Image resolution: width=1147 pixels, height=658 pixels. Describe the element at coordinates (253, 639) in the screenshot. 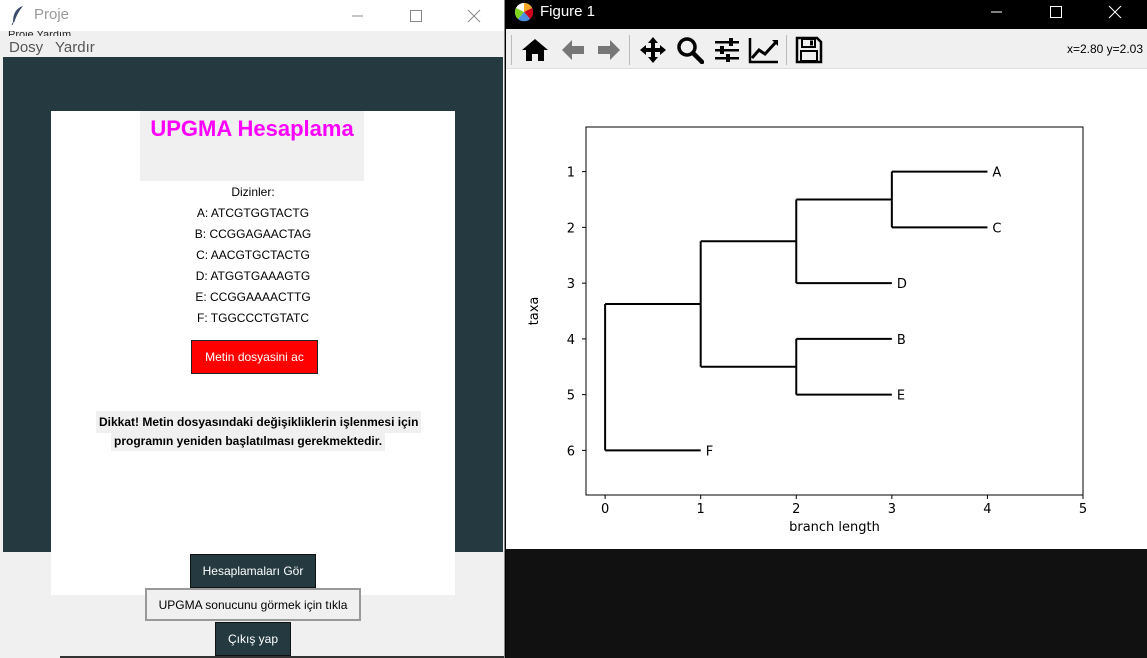

I see `exit-button: Çıkış yap` at that location.